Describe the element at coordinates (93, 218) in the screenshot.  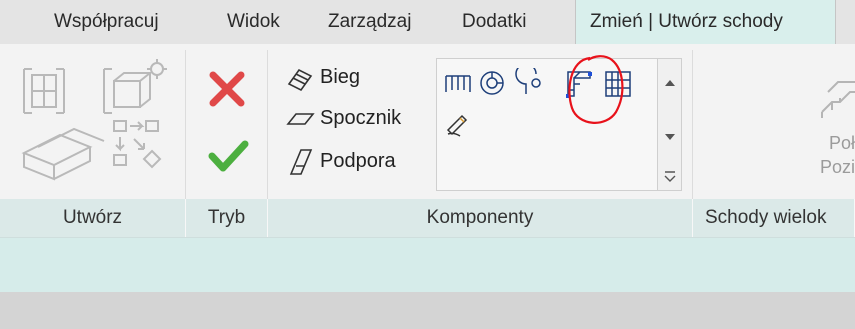
I see `panel-label-create: Utwórz` at that location.